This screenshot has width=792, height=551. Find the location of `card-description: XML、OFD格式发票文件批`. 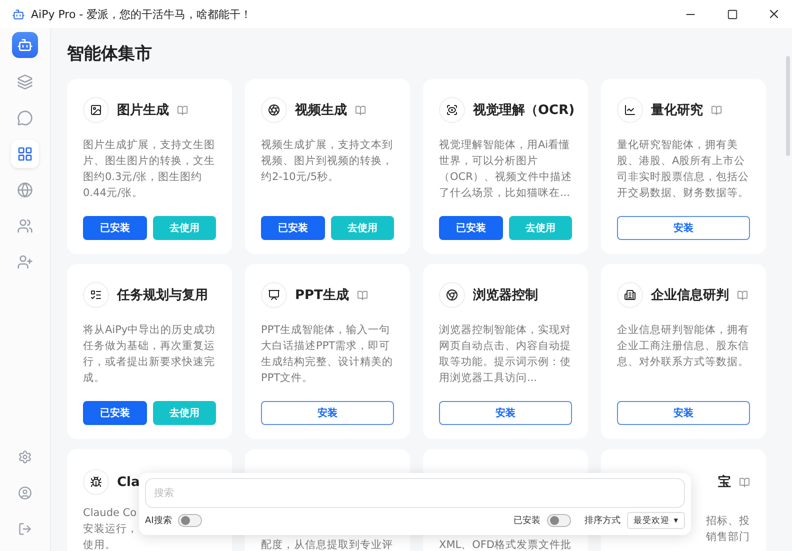

card-description: XML、OFD格式发票文件批 is located at coordinates (505, 544).